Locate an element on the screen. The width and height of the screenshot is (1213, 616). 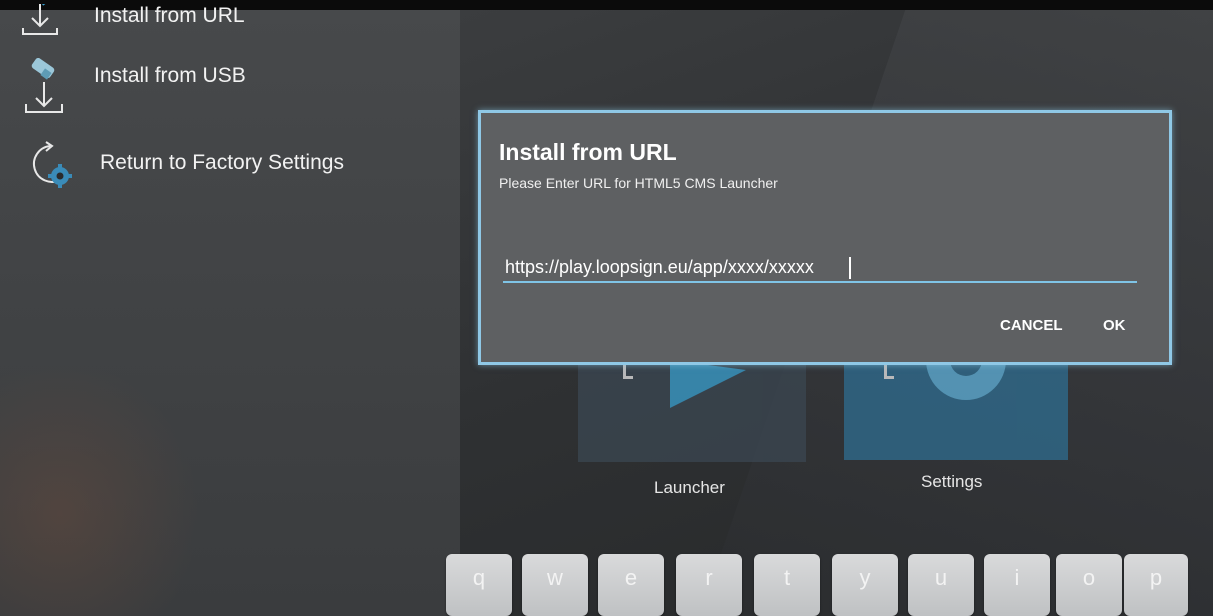
factory-reset-icon is located at coordinates (50, 163).